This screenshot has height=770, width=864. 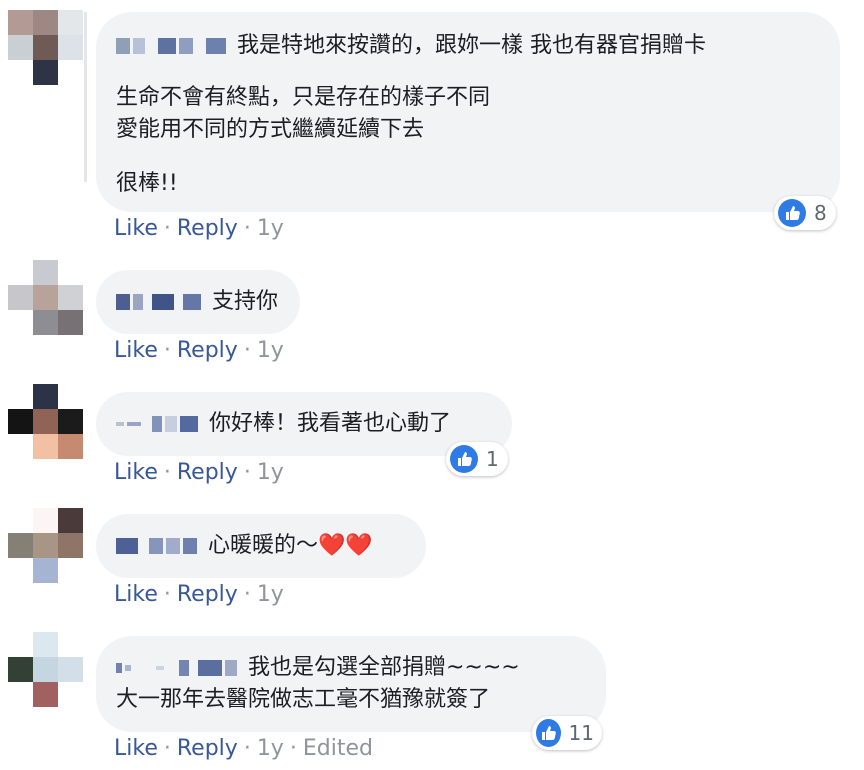 What do you see at coordinates (492, 459) in the screenshot?
I see `reaction-number: 1` at bounding box center [492, 459].